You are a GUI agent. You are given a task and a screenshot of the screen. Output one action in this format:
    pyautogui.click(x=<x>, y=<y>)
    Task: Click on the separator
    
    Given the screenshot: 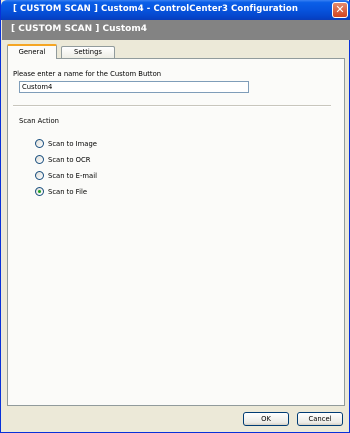 What is the action you would take?
    pyautogui.click(x=172, y=106)
    